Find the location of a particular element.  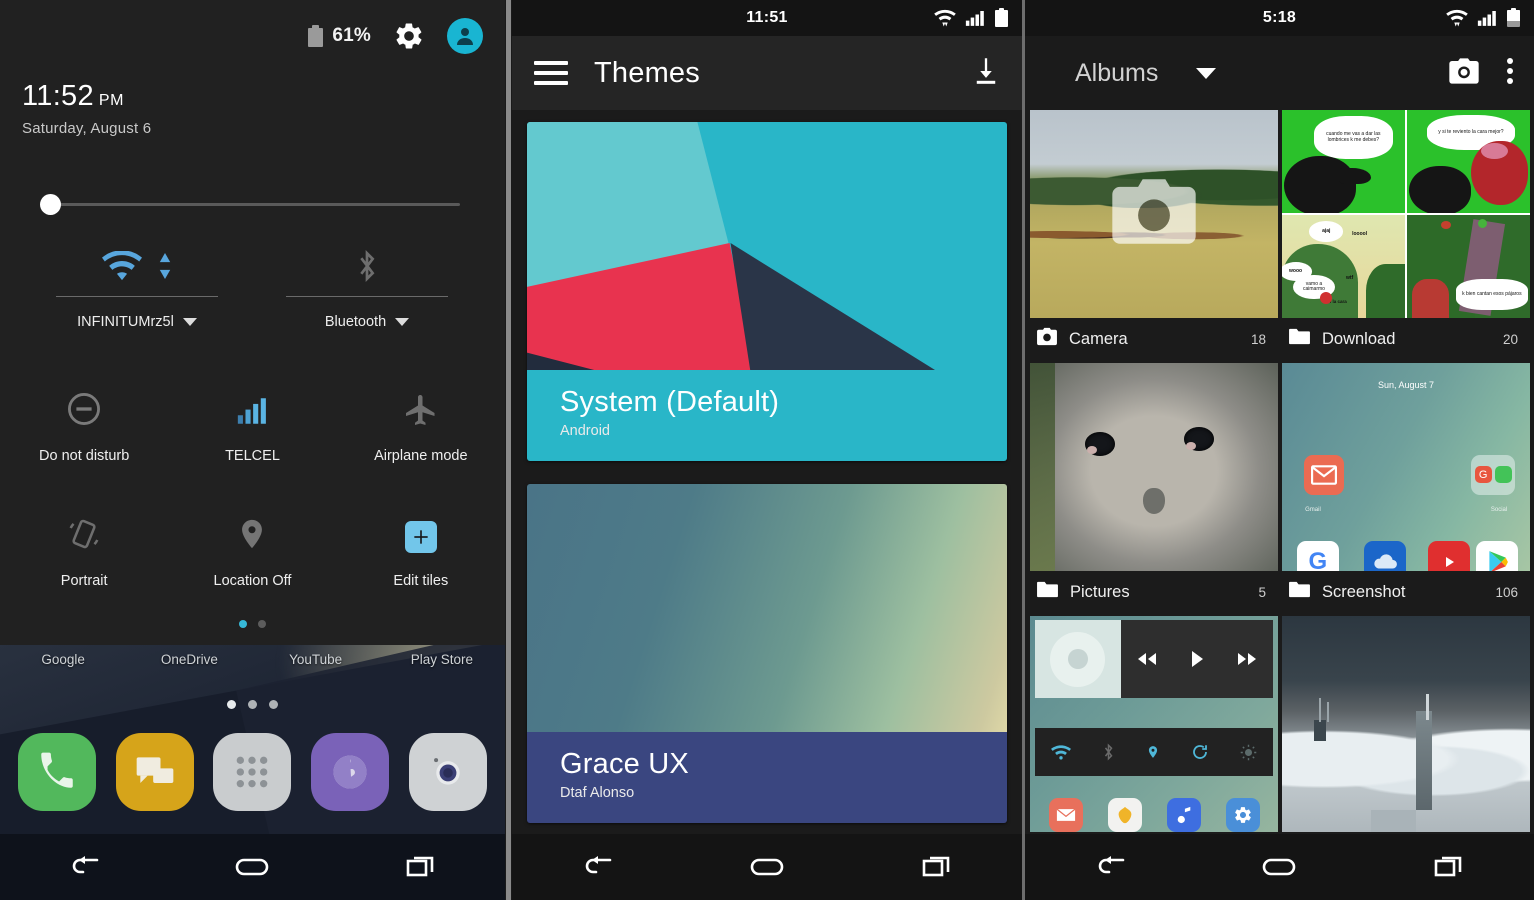

album-cell-camera: Camera 18 is located at coordinates (1154, 235).